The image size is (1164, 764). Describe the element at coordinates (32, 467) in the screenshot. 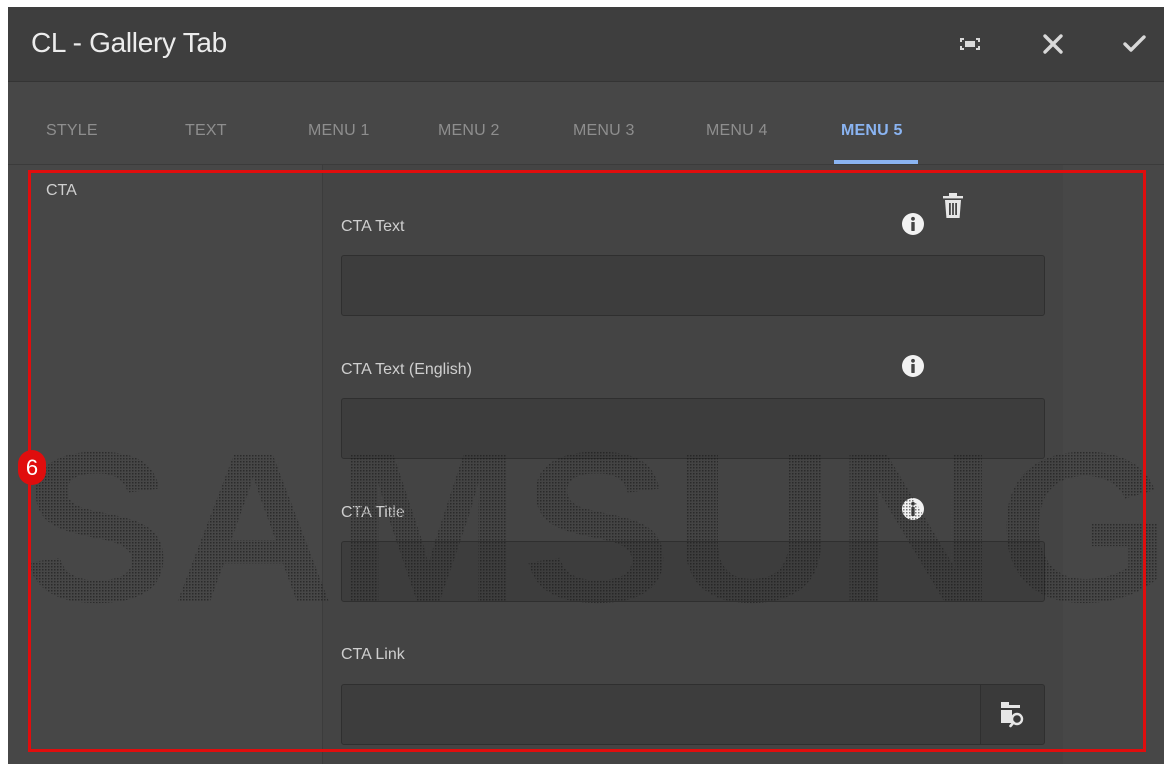

I see `annotation-badge: 6` at that location.